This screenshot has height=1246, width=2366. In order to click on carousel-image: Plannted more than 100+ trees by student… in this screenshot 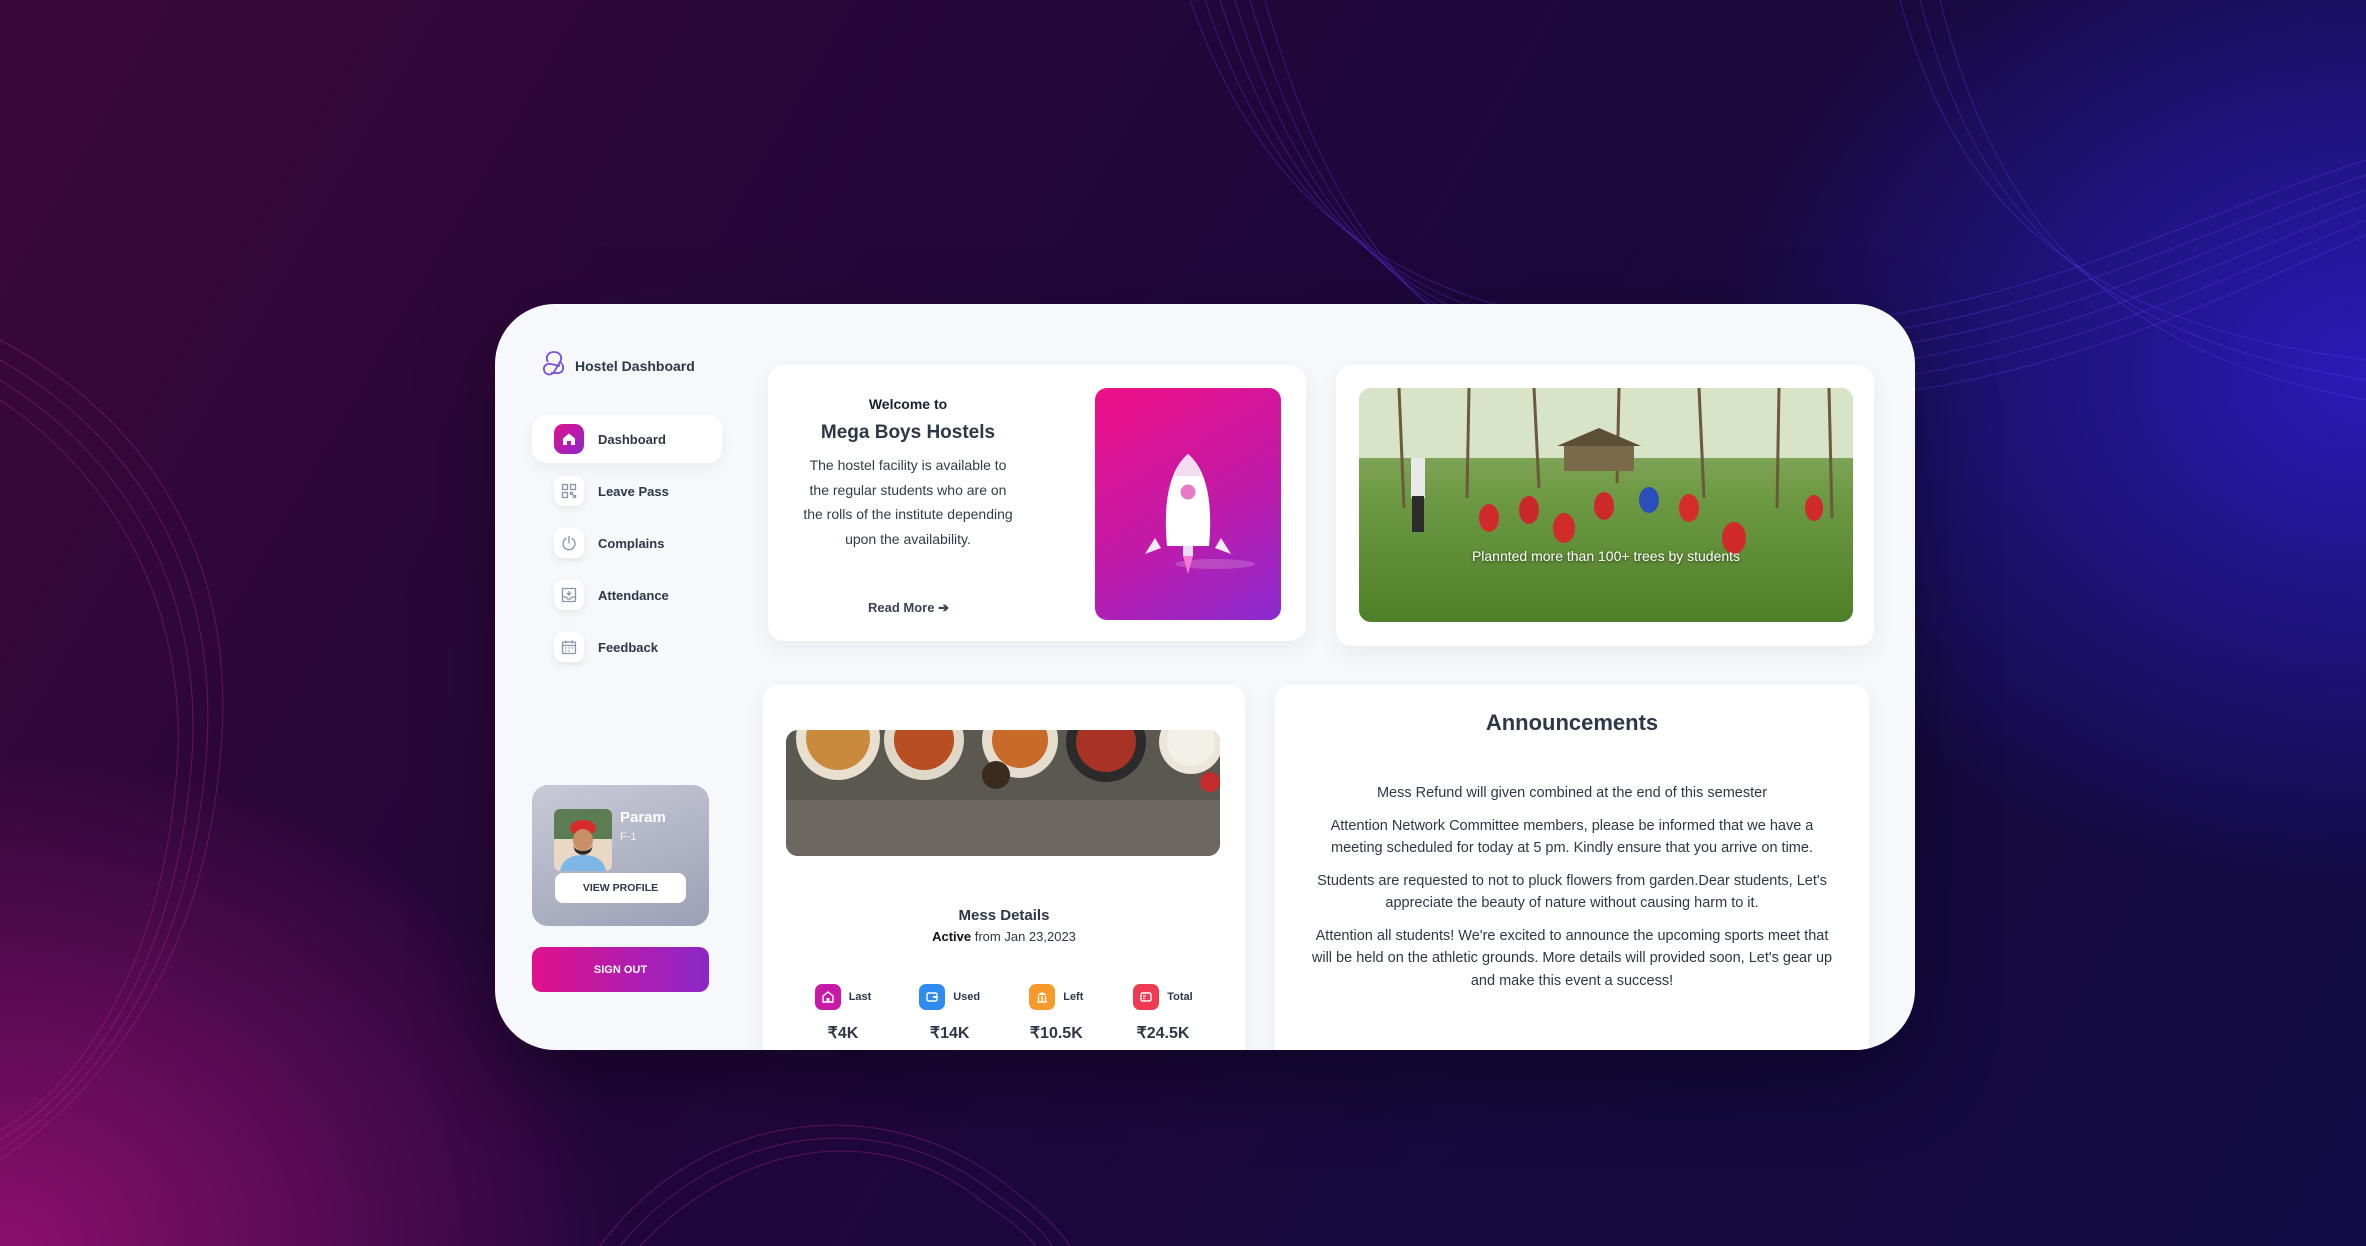, I will do `click(1606, 505)`.